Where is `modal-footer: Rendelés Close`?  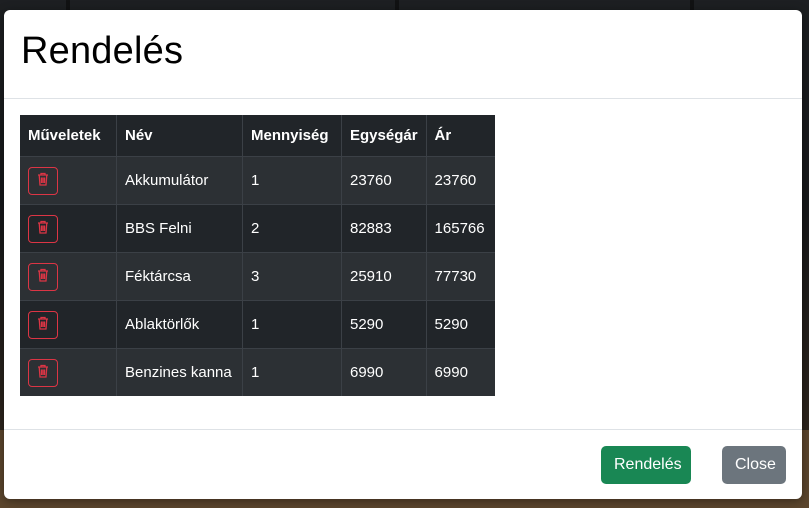 modal-footer: Rendelés Close is located at coordinates (403, 464).